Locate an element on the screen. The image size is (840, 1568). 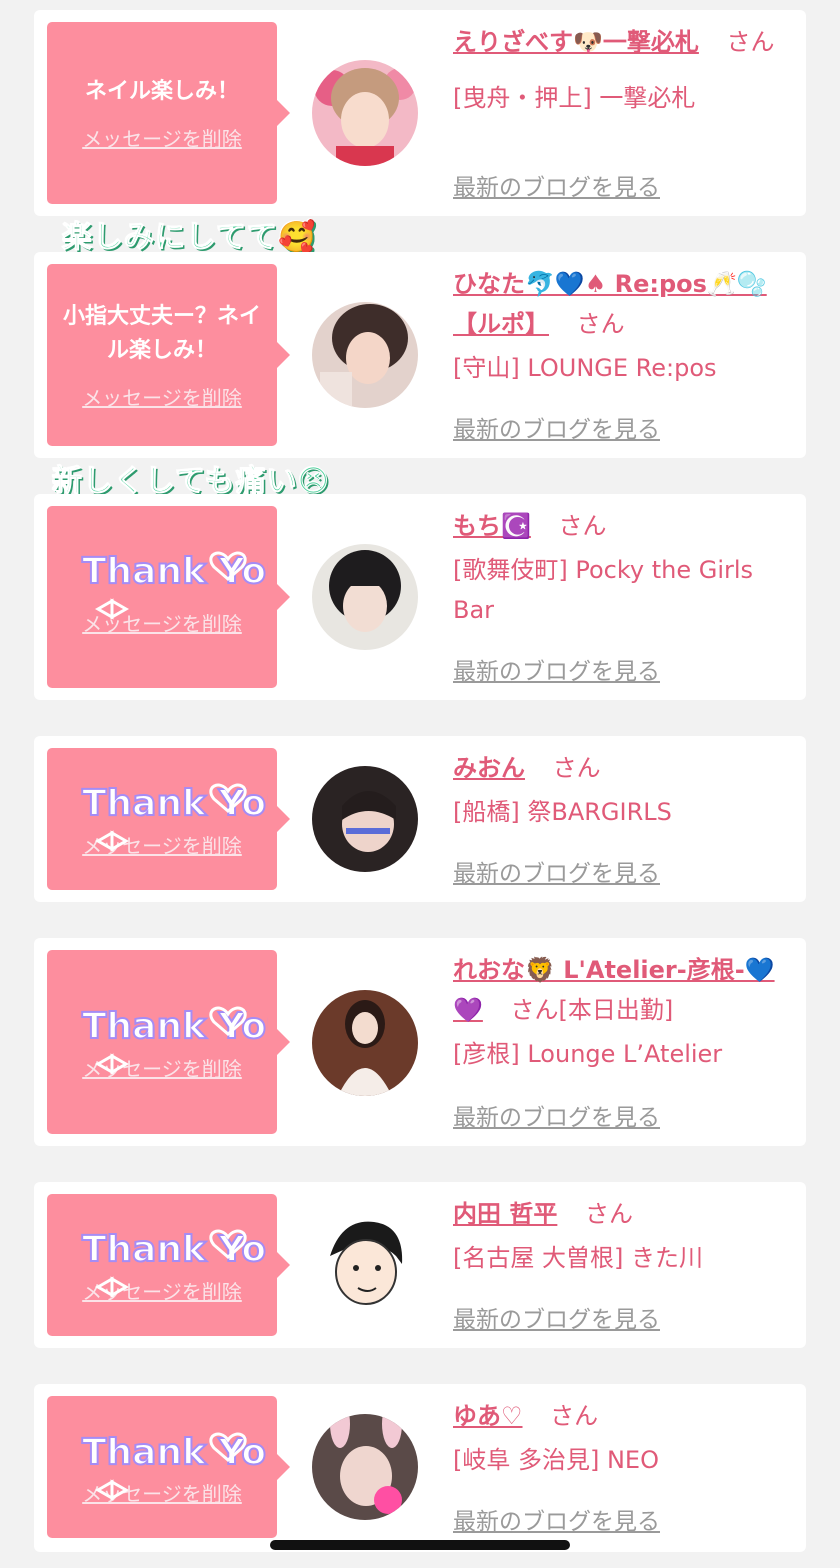
shop-name: [名古屋 大曽根] きた川 is located at coordinates (578, 1258).